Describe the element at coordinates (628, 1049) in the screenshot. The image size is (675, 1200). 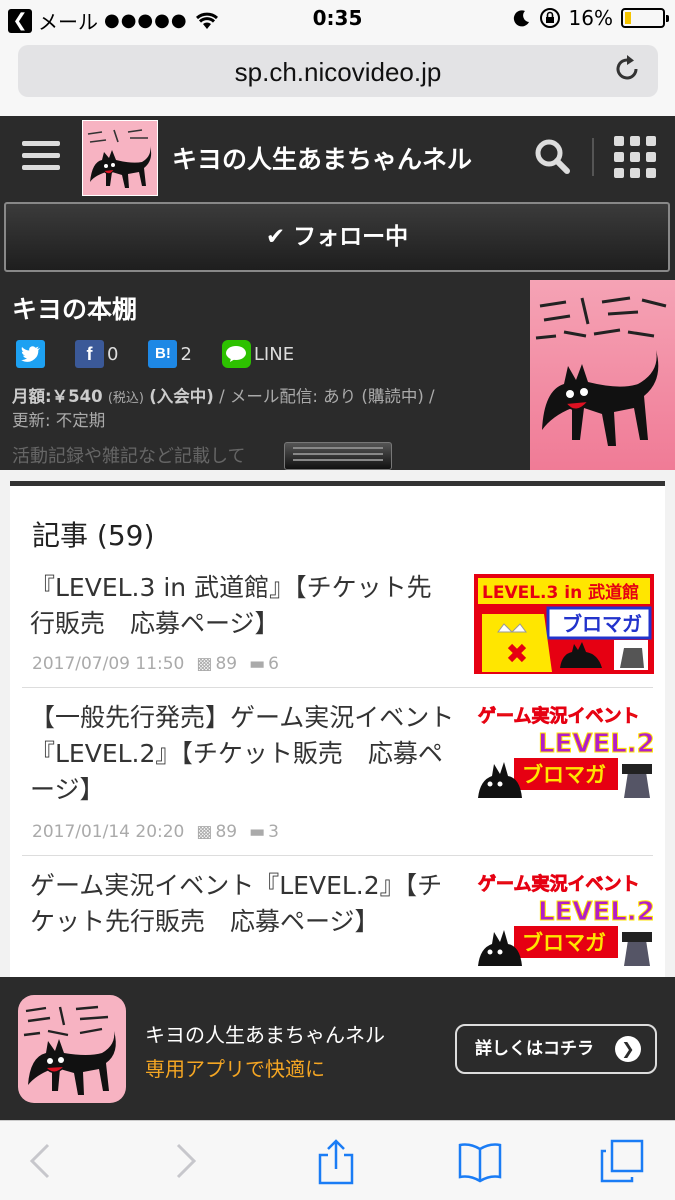
I see `chevron-right-icon: ❯` at that location.